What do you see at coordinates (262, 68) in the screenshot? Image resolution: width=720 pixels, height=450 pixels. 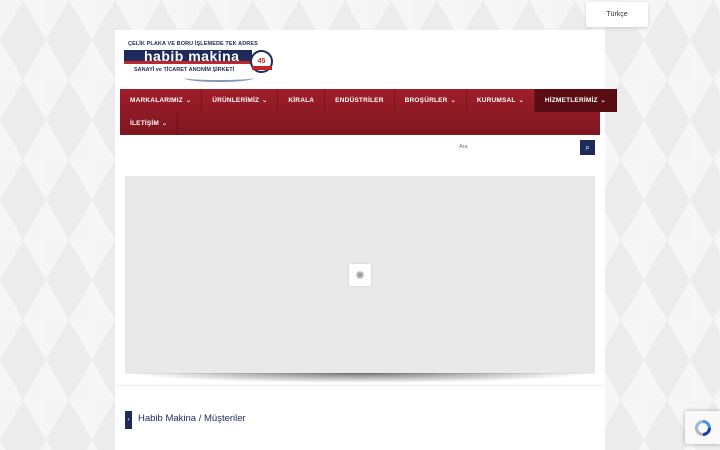 I see `logo-badge-ribbon` at bounding box center [262, 68].